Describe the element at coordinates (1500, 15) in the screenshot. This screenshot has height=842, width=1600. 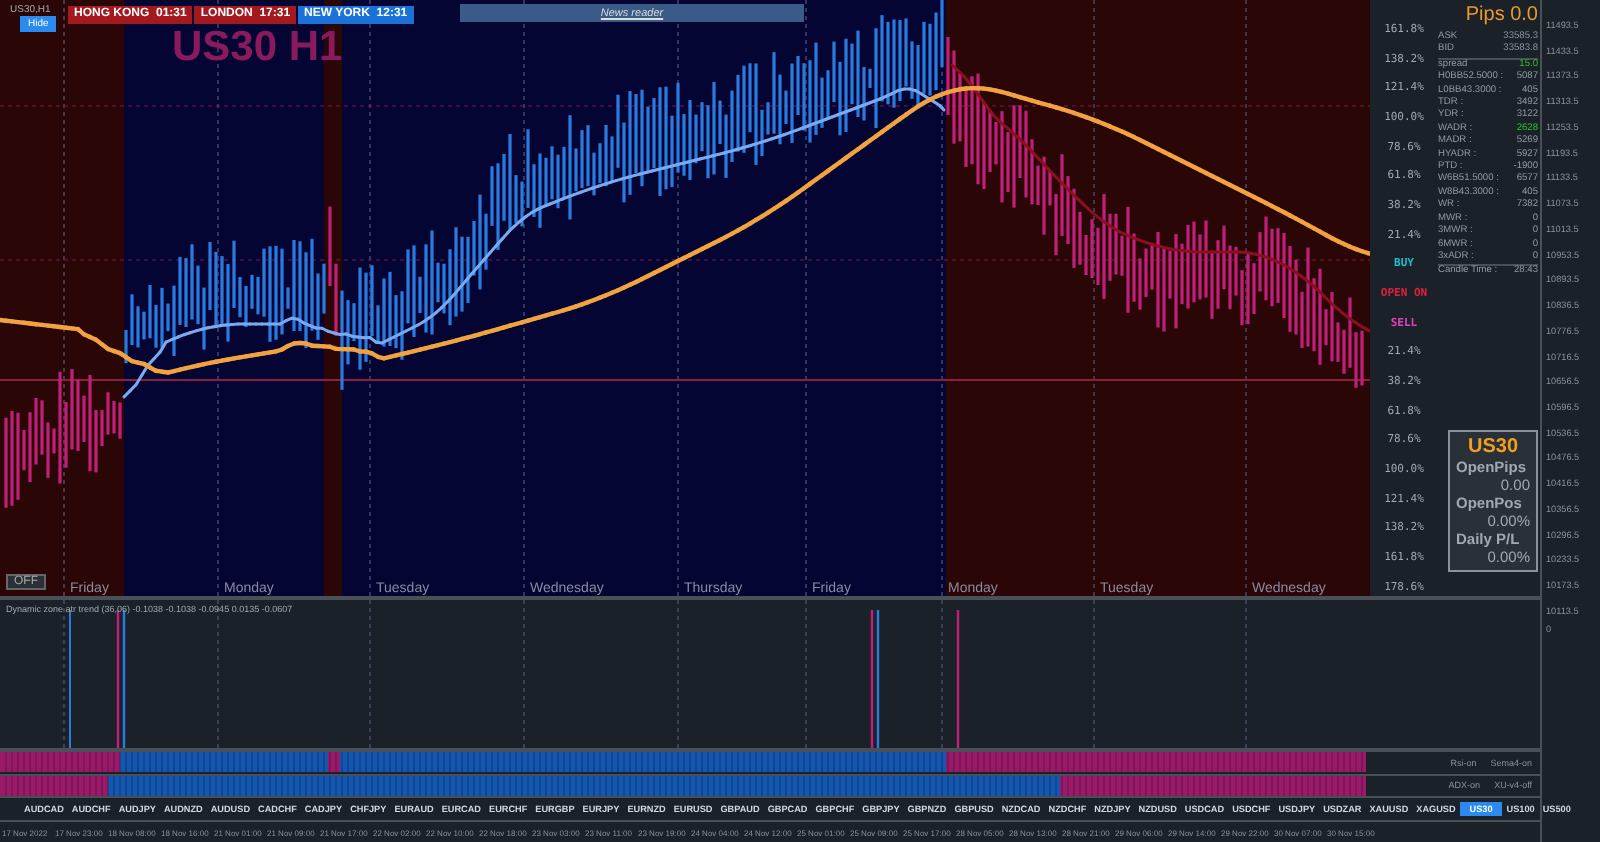
I see `pips-readout: Pips 0.0` at that location.